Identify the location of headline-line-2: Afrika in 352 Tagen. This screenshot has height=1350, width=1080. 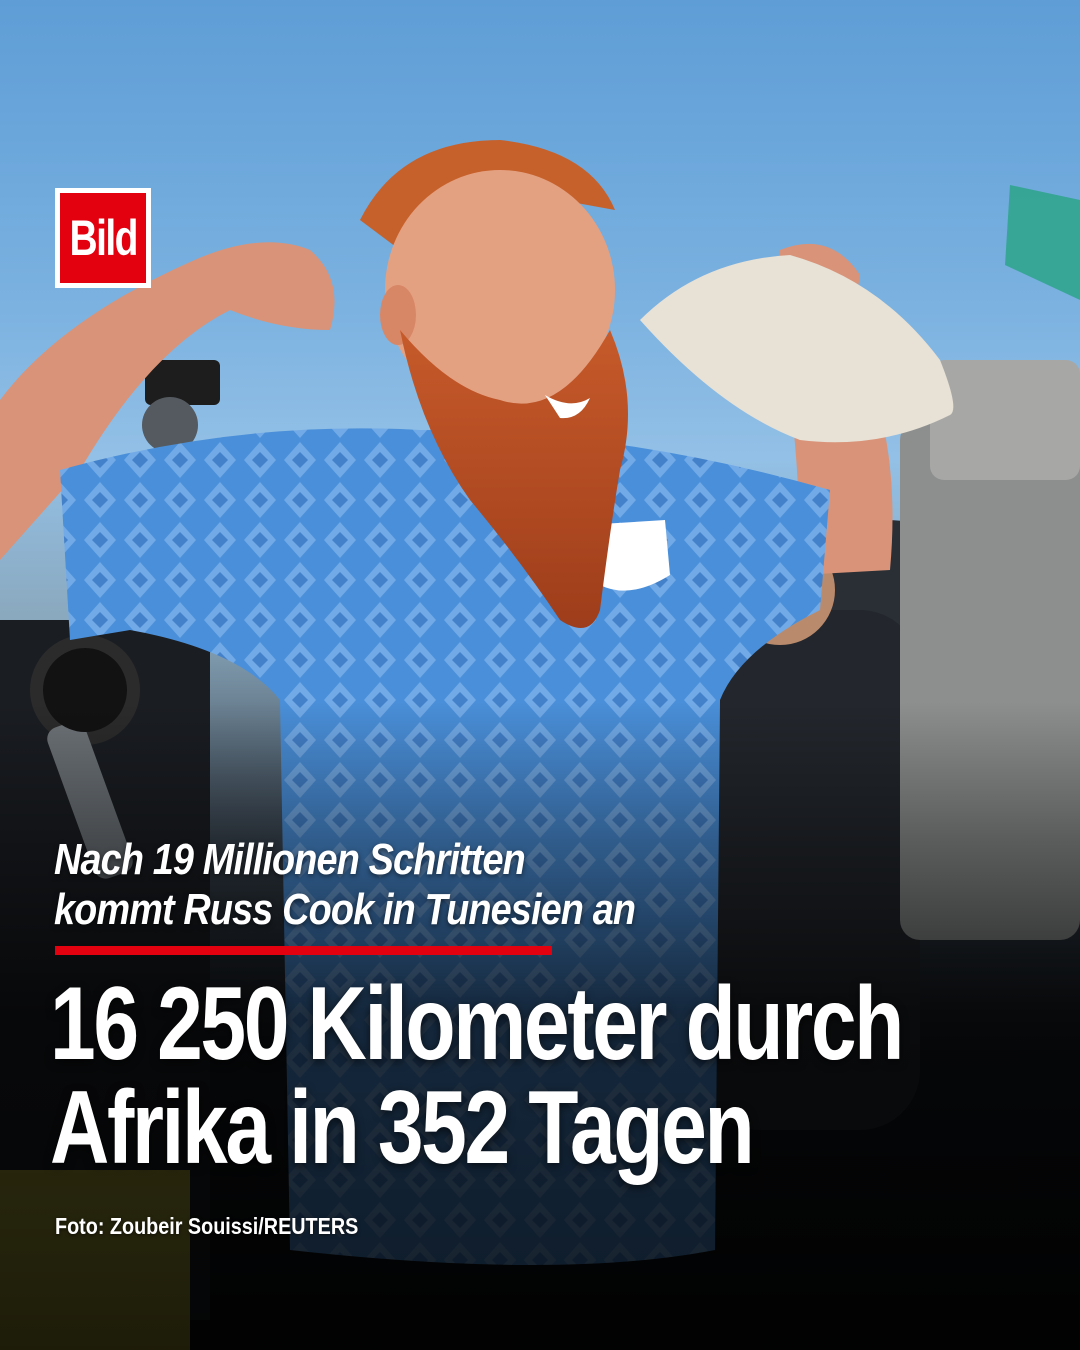
(402, 1128).